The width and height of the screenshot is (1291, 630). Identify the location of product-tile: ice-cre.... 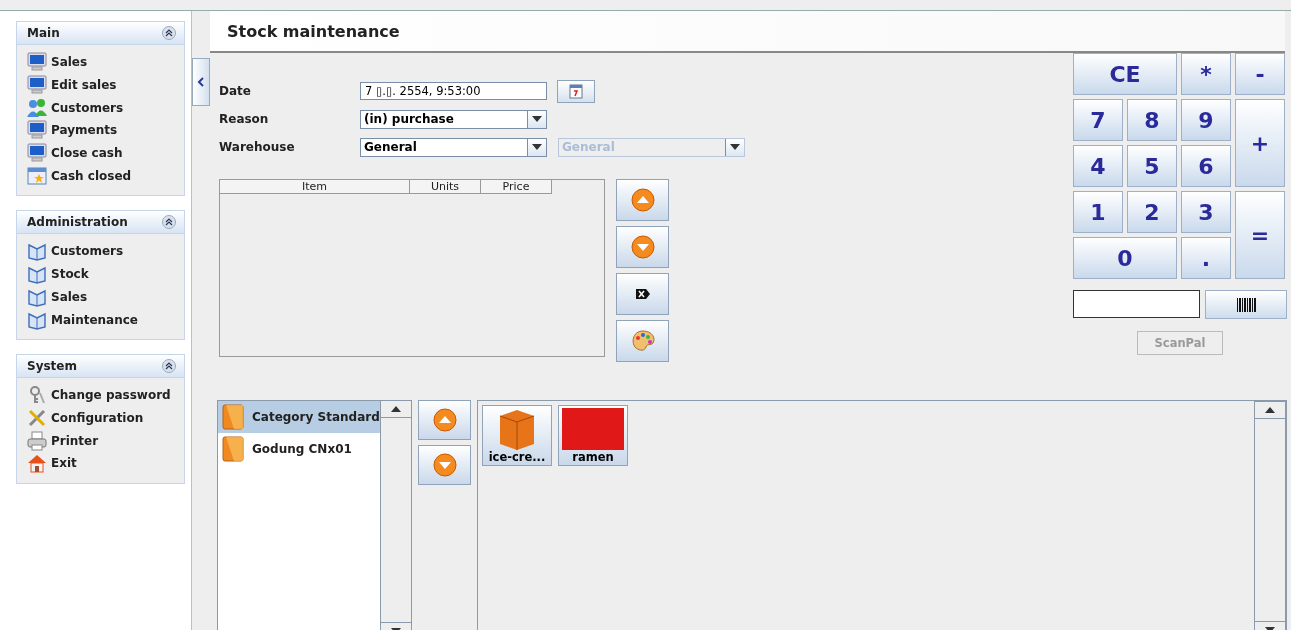
(517, 435).